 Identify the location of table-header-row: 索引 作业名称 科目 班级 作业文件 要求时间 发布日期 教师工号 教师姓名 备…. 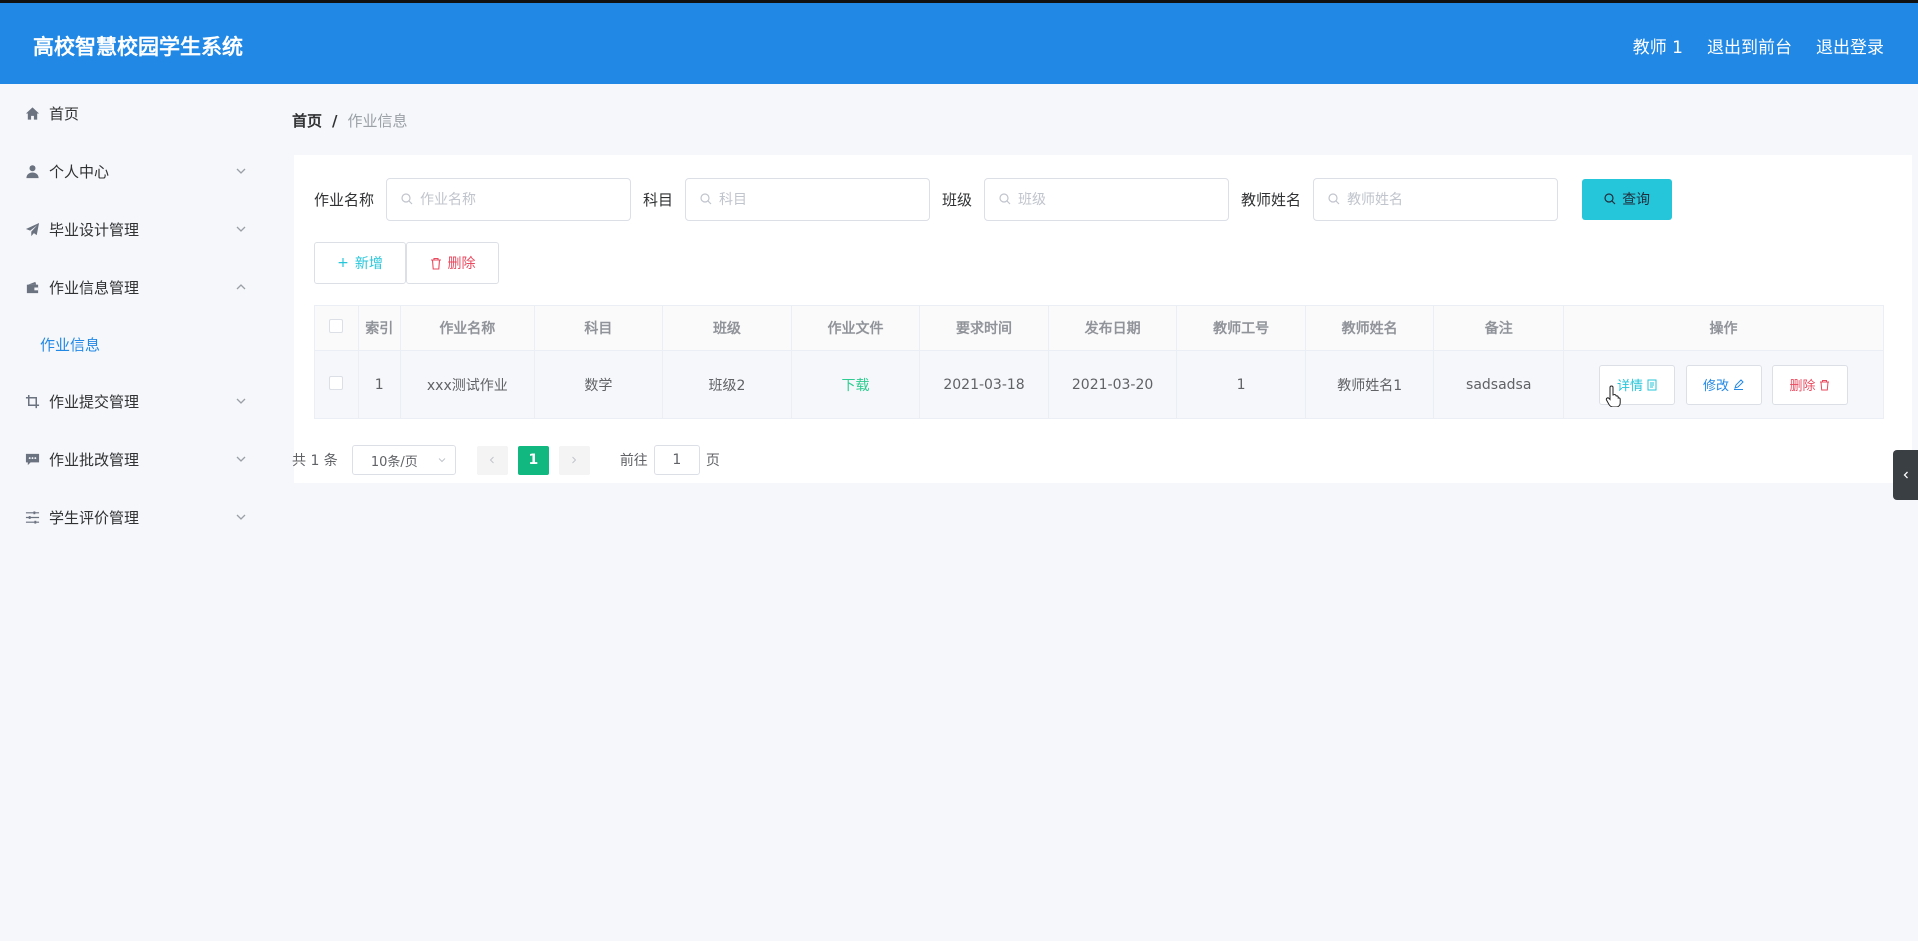
(1099, 328).